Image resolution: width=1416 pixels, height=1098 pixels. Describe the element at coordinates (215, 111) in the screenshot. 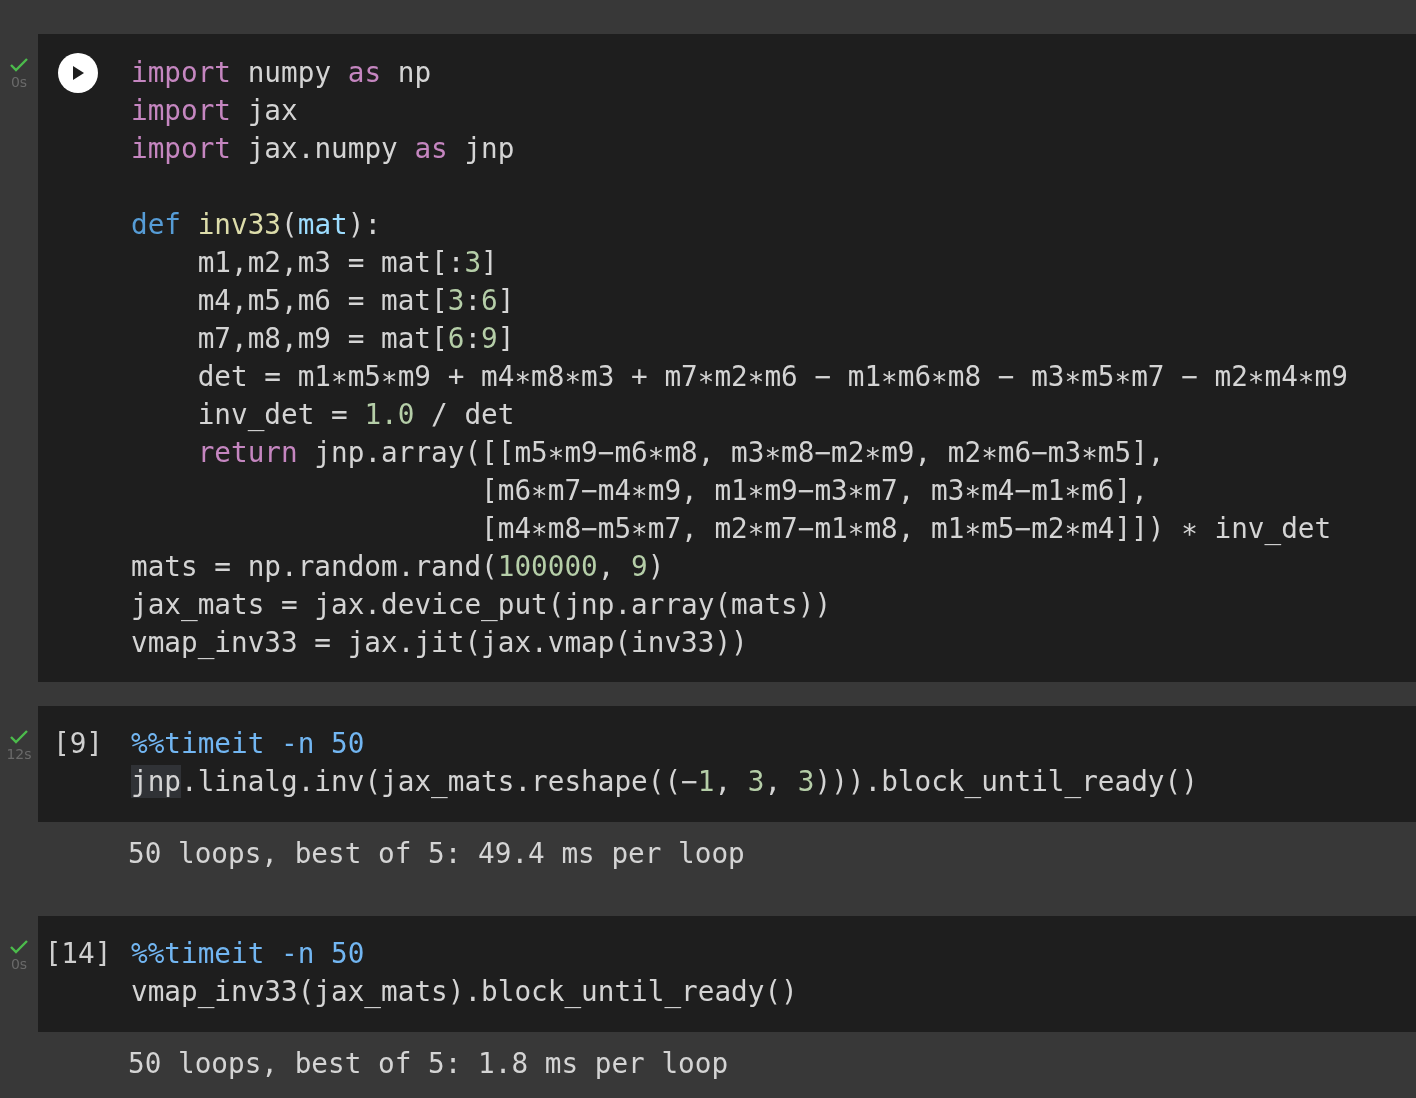

I see `code-line: import jax` at that location.